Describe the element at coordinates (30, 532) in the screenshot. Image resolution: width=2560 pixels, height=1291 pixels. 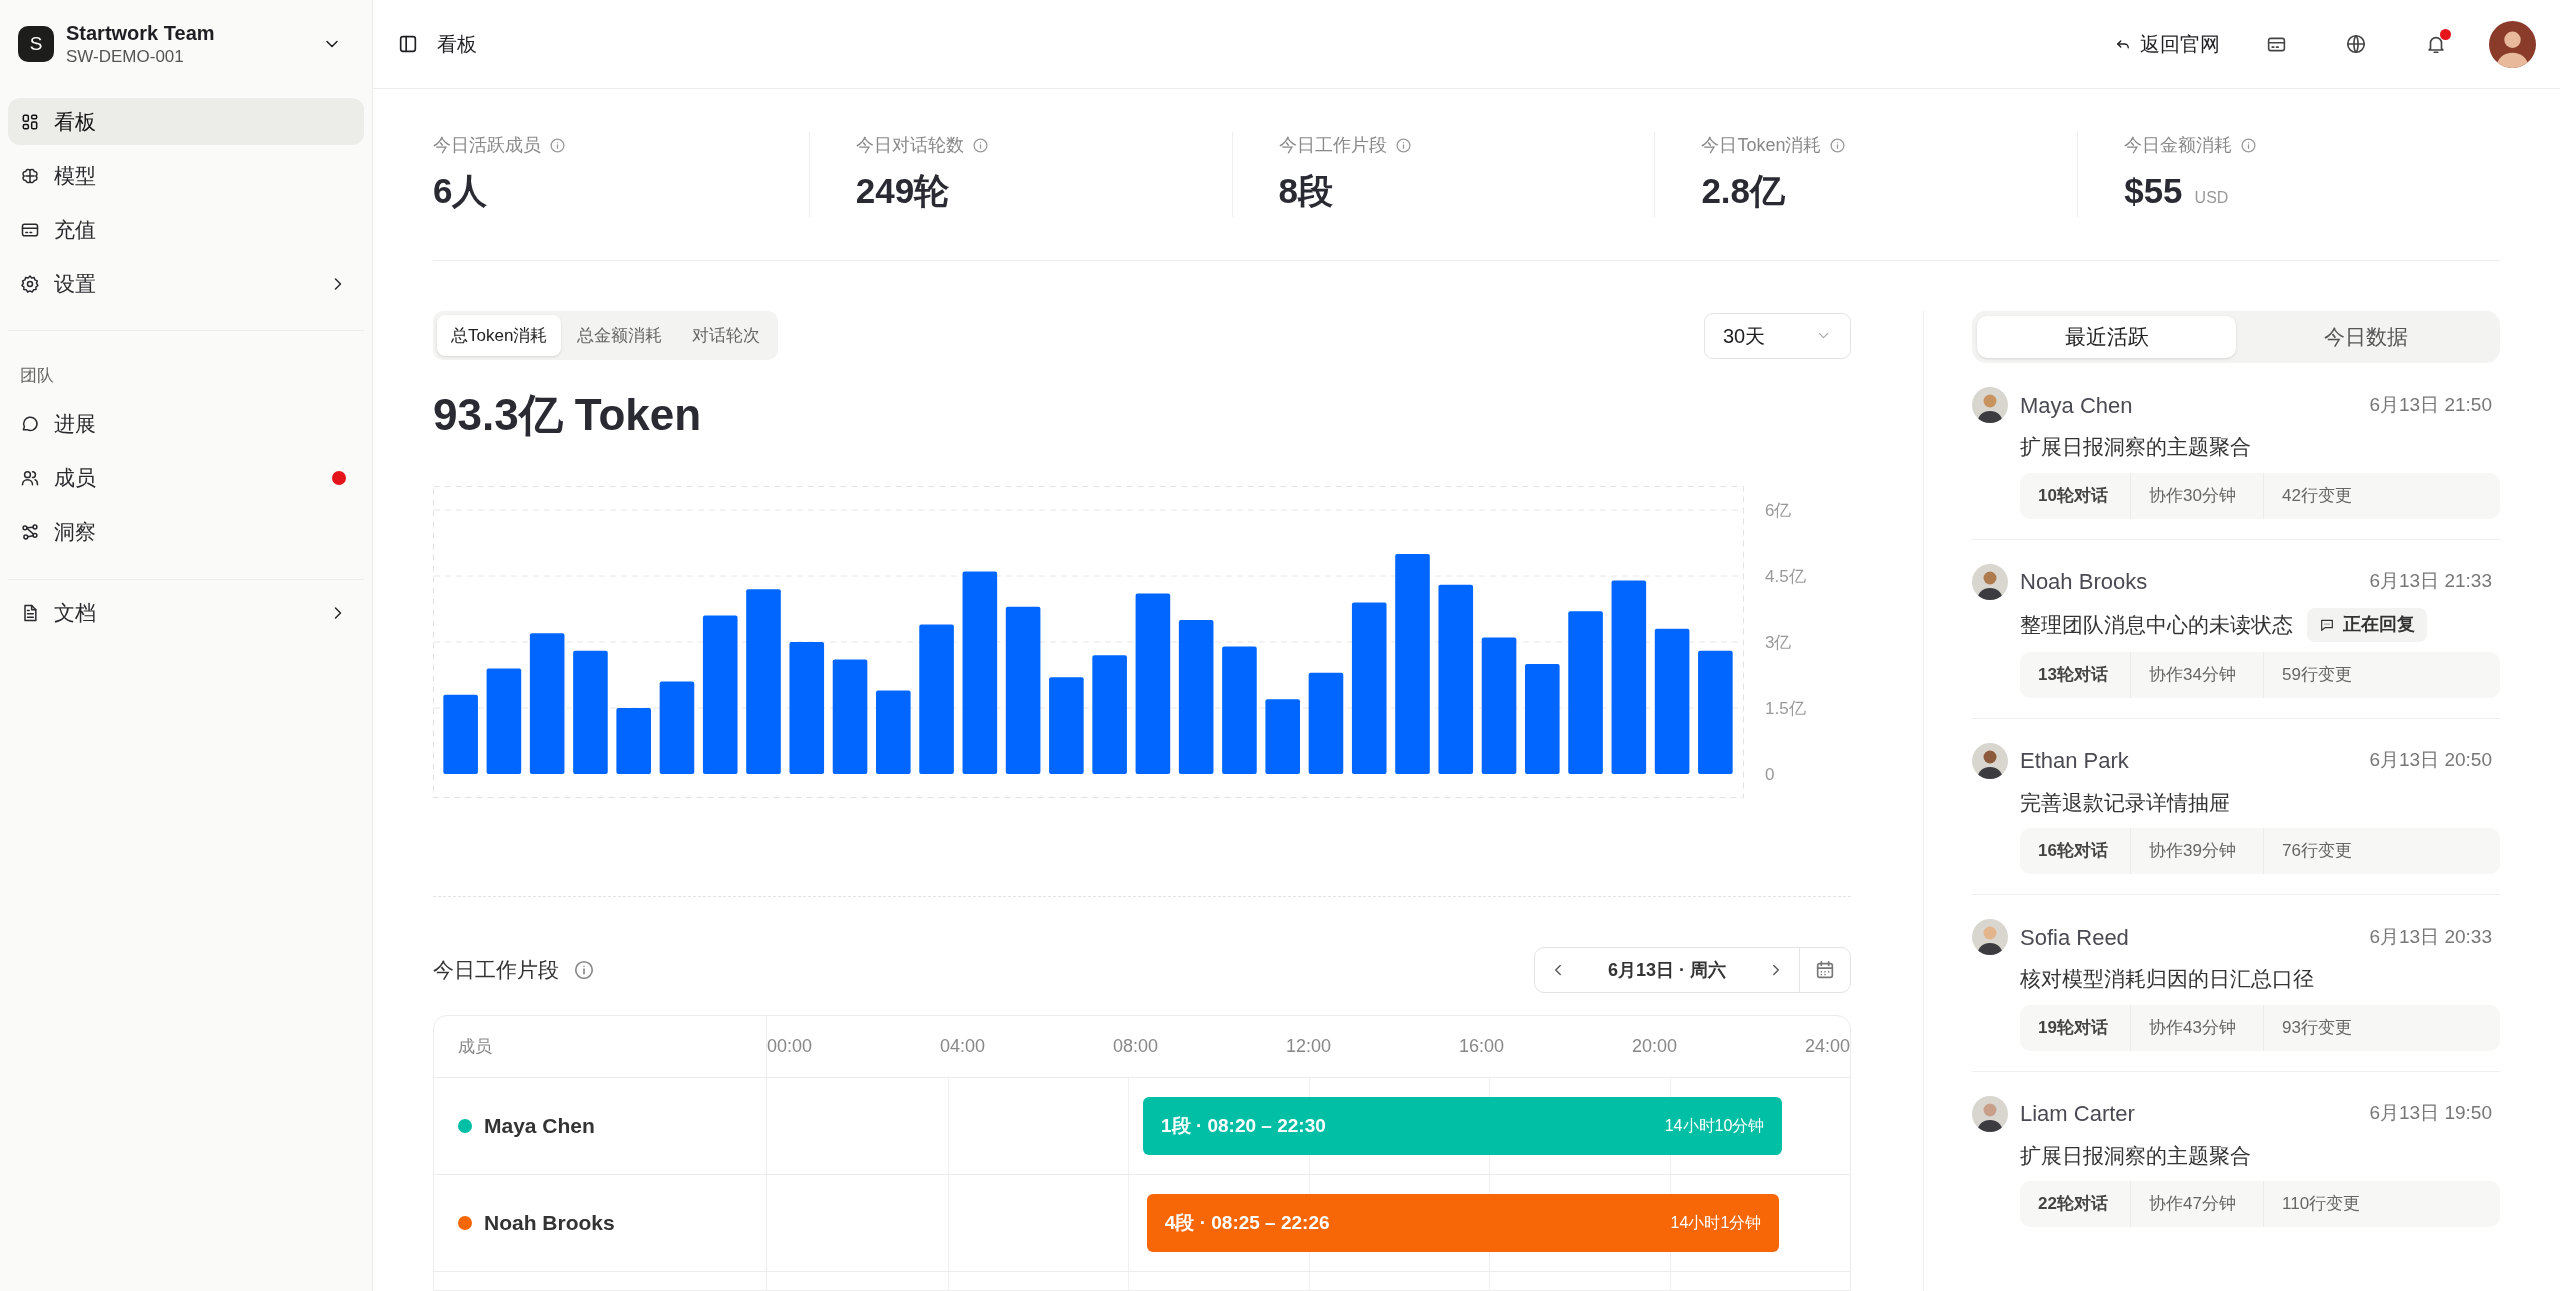
I see `nodes-icon` at that location.